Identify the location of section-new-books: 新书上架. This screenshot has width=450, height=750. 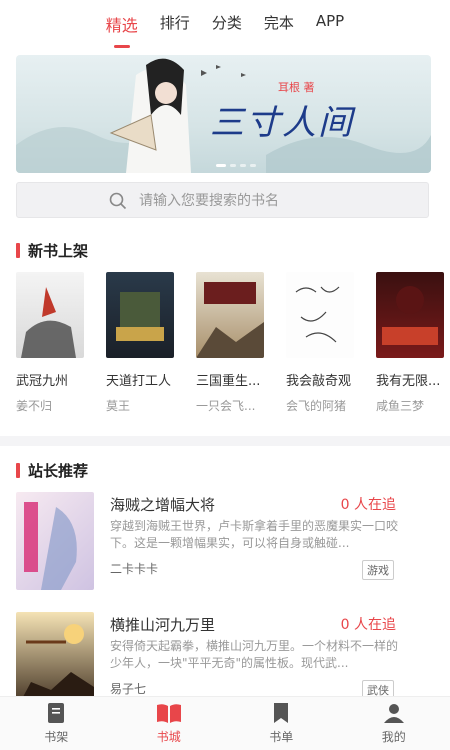
(52, 250).